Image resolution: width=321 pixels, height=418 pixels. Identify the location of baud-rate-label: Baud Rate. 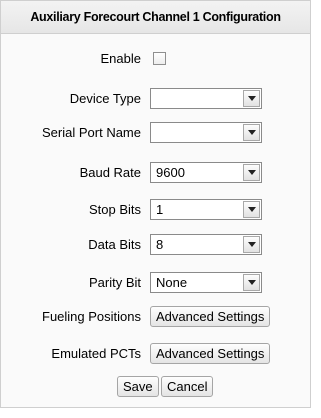
(110, 172).